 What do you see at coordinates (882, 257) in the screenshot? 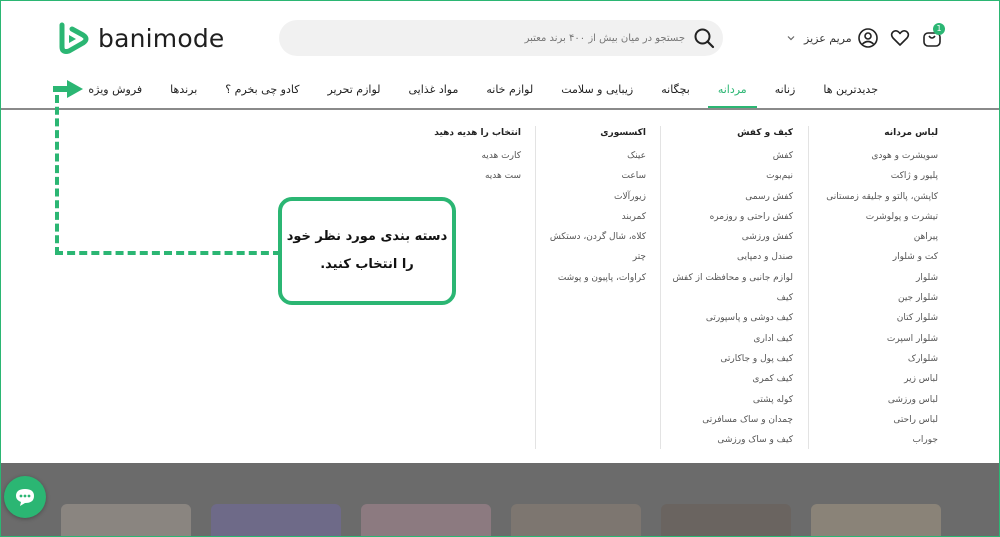
I see `menu-link: کت و شلوار` at bounding box center [882, 257].